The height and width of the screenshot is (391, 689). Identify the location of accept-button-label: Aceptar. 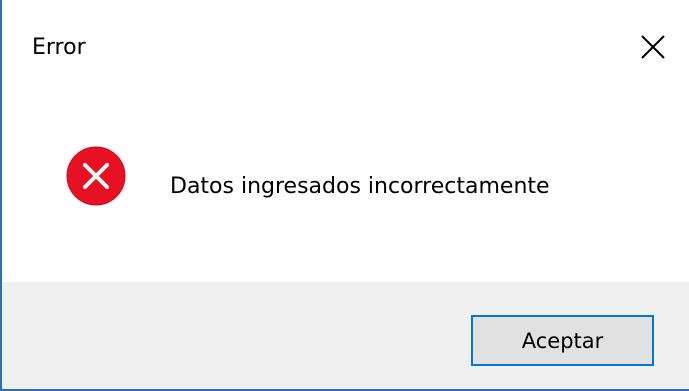
(562, 340).